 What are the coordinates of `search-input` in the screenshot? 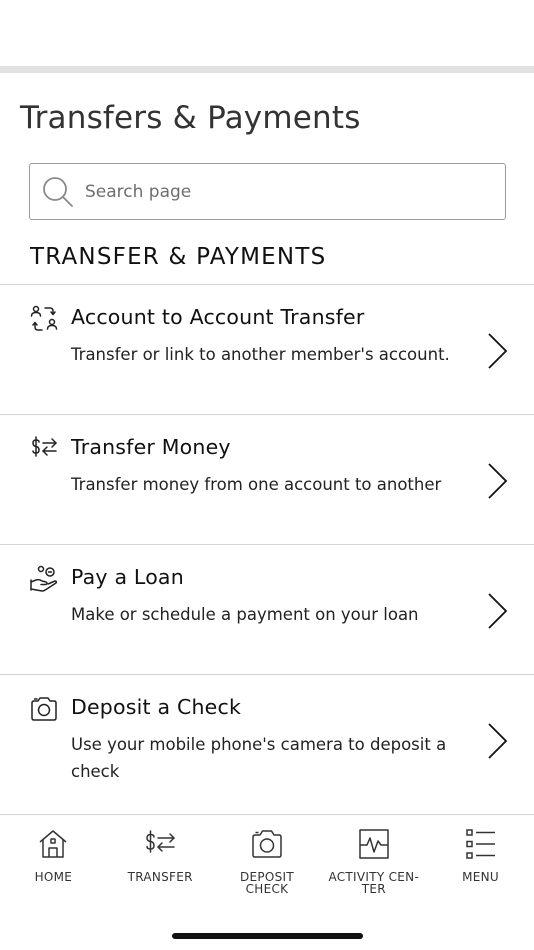 It's located at (275, 191).